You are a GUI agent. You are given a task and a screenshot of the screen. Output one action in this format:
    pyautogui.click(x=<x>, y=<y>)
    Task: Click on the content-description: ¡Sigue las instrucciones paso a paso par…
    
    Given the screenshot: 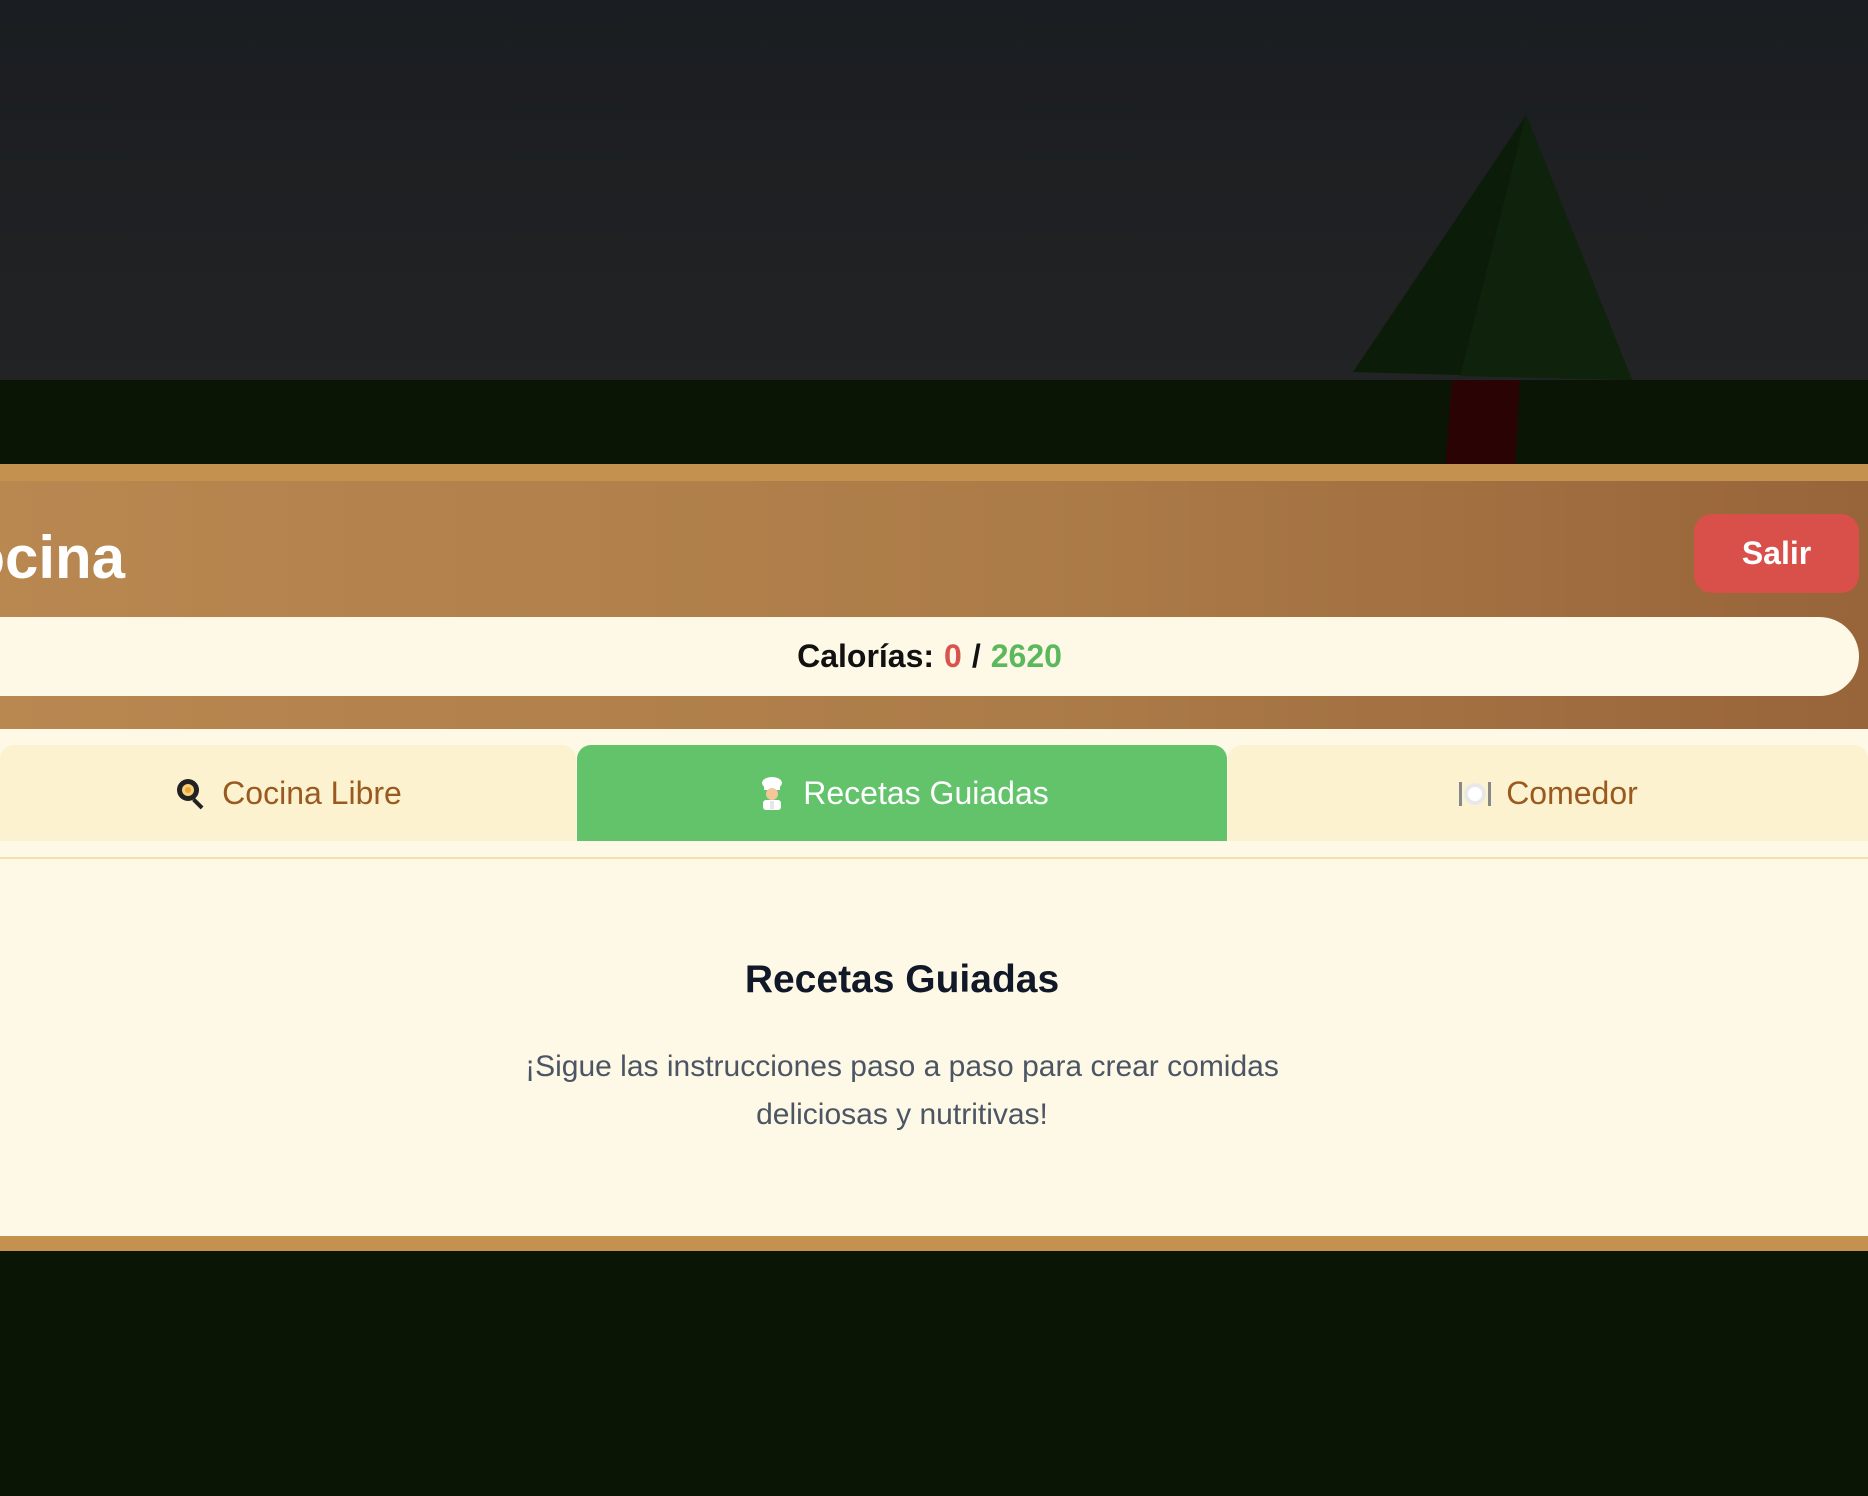 What is the action you would take?
    pyautogui.click(x=902, y=1090)
    